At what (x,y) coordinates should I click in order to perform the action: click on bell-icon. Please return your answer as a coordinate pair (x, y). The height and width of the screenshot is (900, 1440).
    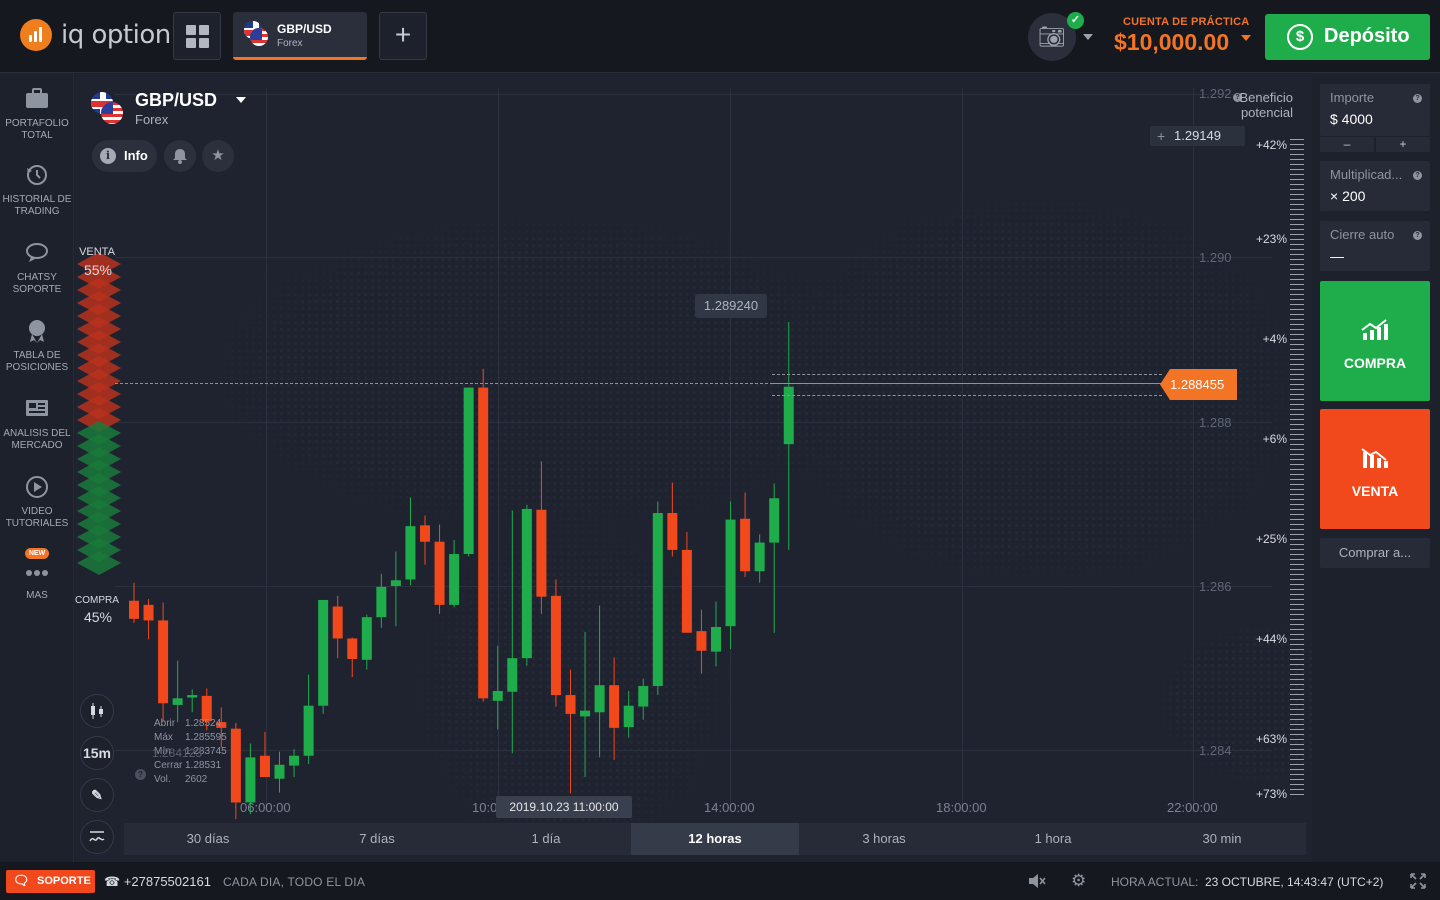
    Looking at the image, I should click on (180, 156).